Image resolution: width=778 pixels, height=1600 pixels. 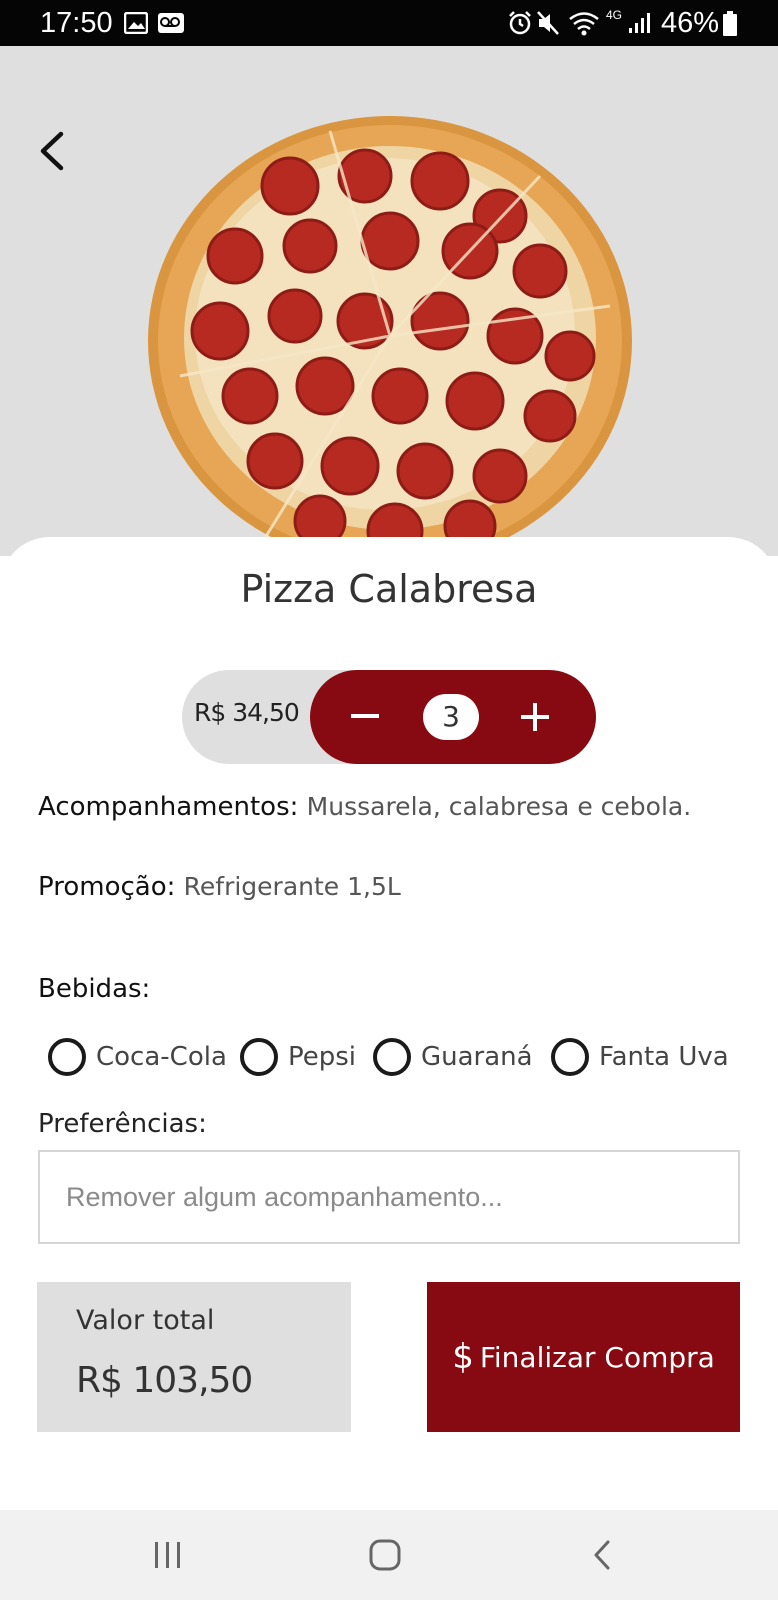 I want to click on system-back-button, so click(x=602, y=1555).